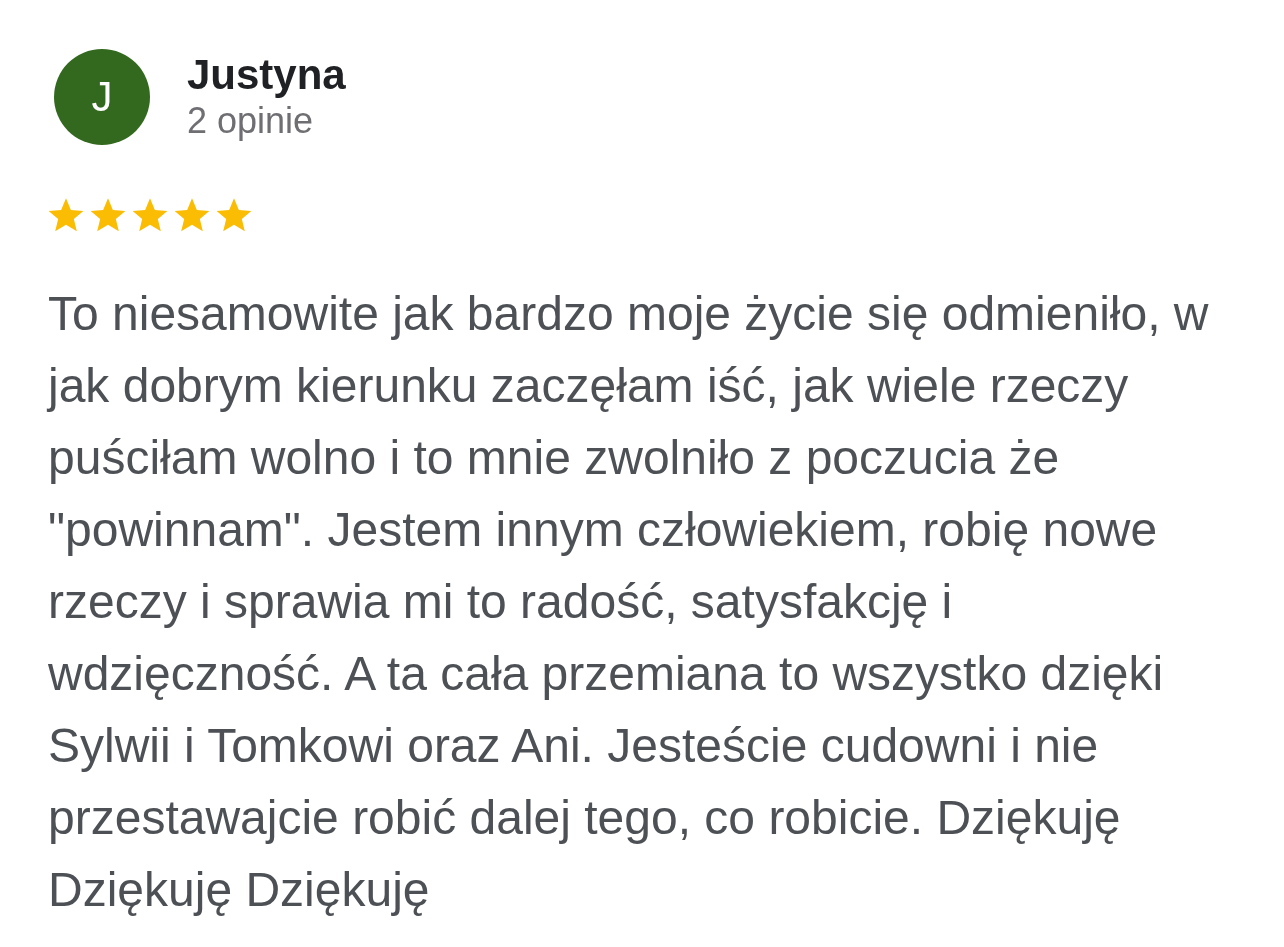 This screenshot has height=947, width=1284. Describe the element at coordinates (250, 121) in the screenshot. I see `review-count: 2 opinie` at that location.